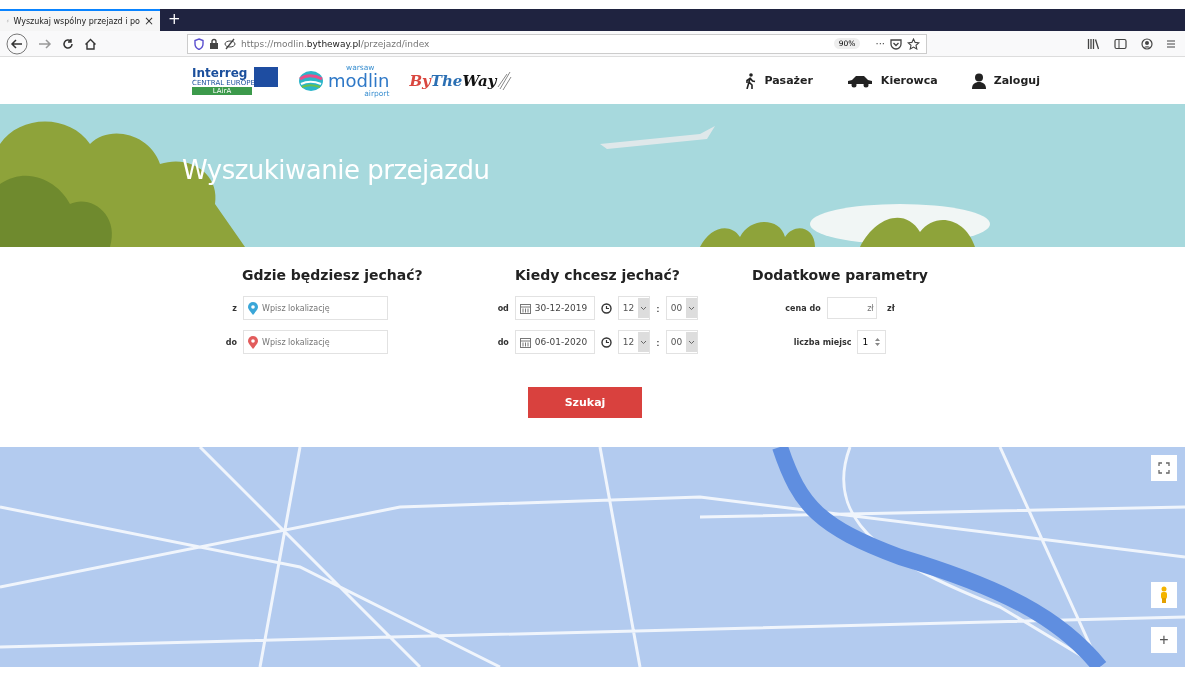 The width and height of the screenshot is (1185, 690). I want to click on bytheway-logo: ByTheWay, so click(461, 80).